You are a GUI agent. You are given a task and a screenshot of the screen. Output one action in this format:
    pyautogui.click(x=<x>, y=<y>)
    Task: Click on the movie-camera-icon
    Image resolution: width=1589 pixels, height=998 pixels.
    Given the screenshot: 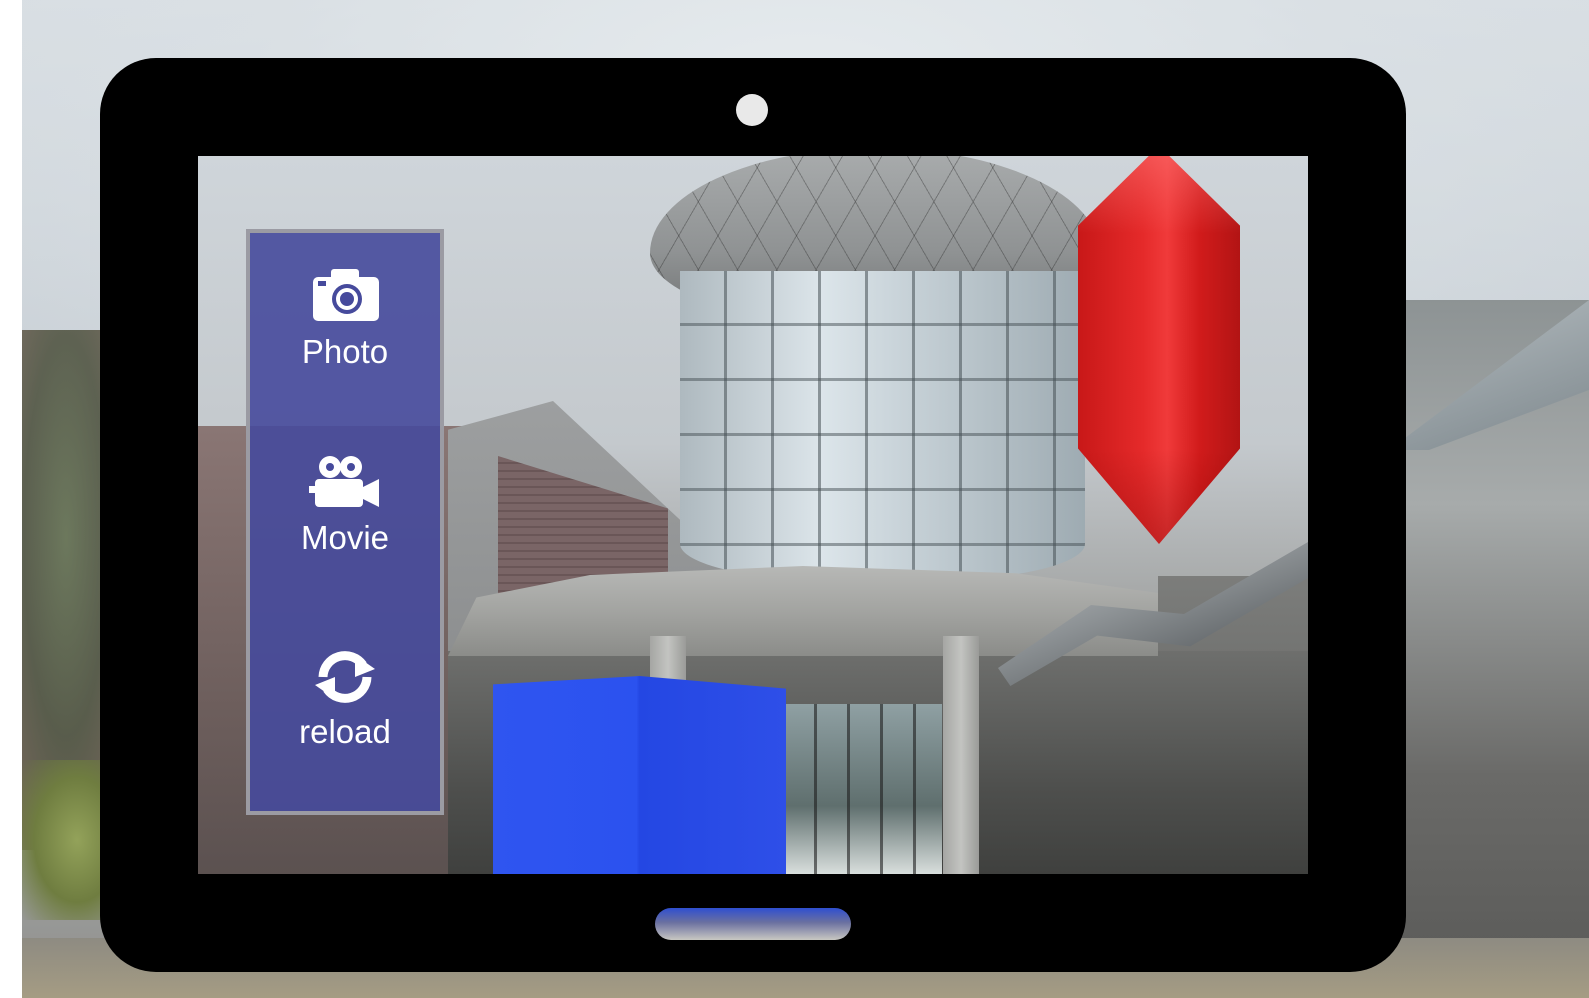 What is the action you would take?
    pyautogui.click(x=345, y=483)
    